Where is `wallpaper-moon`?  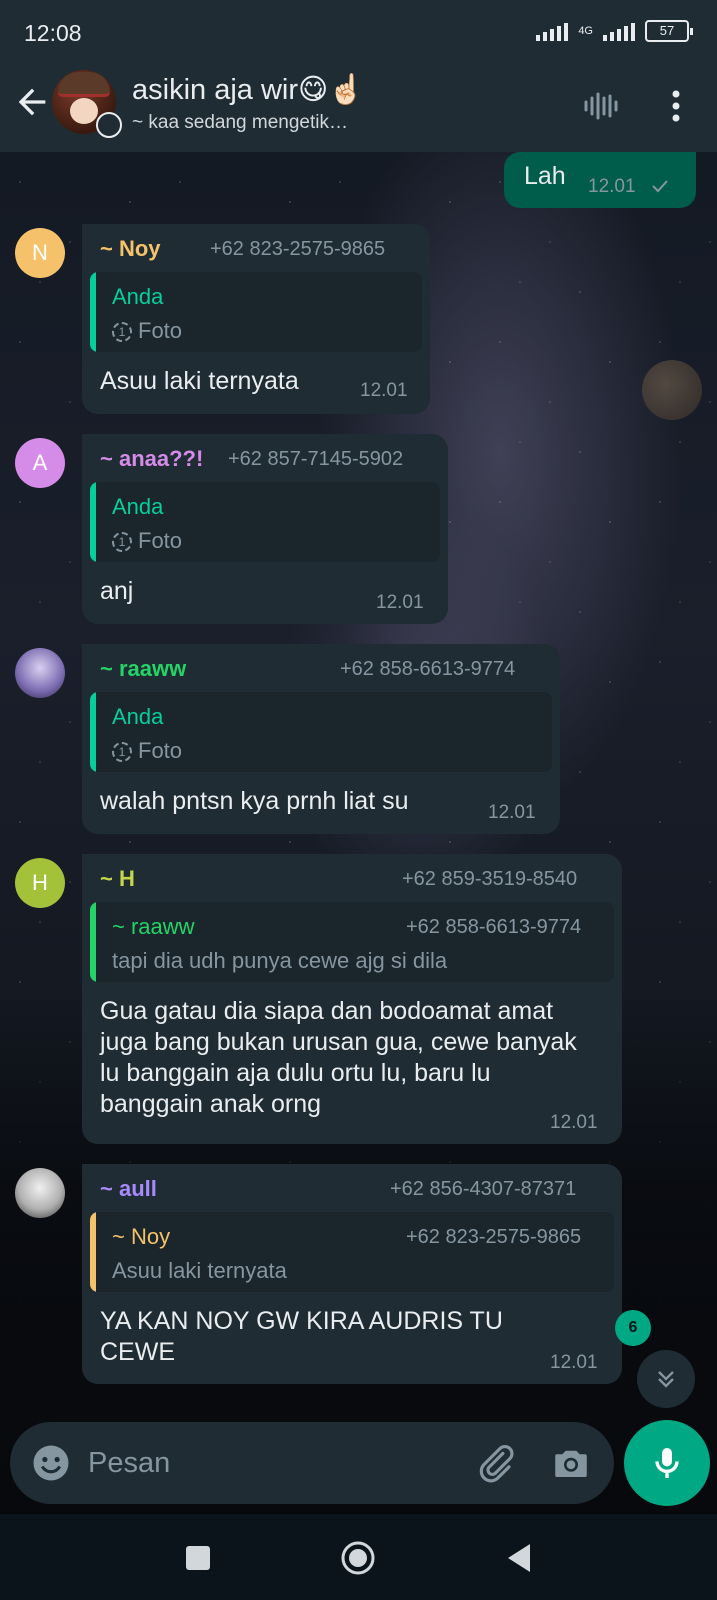 wallpaper-moon is located at coordinates (672, 390).